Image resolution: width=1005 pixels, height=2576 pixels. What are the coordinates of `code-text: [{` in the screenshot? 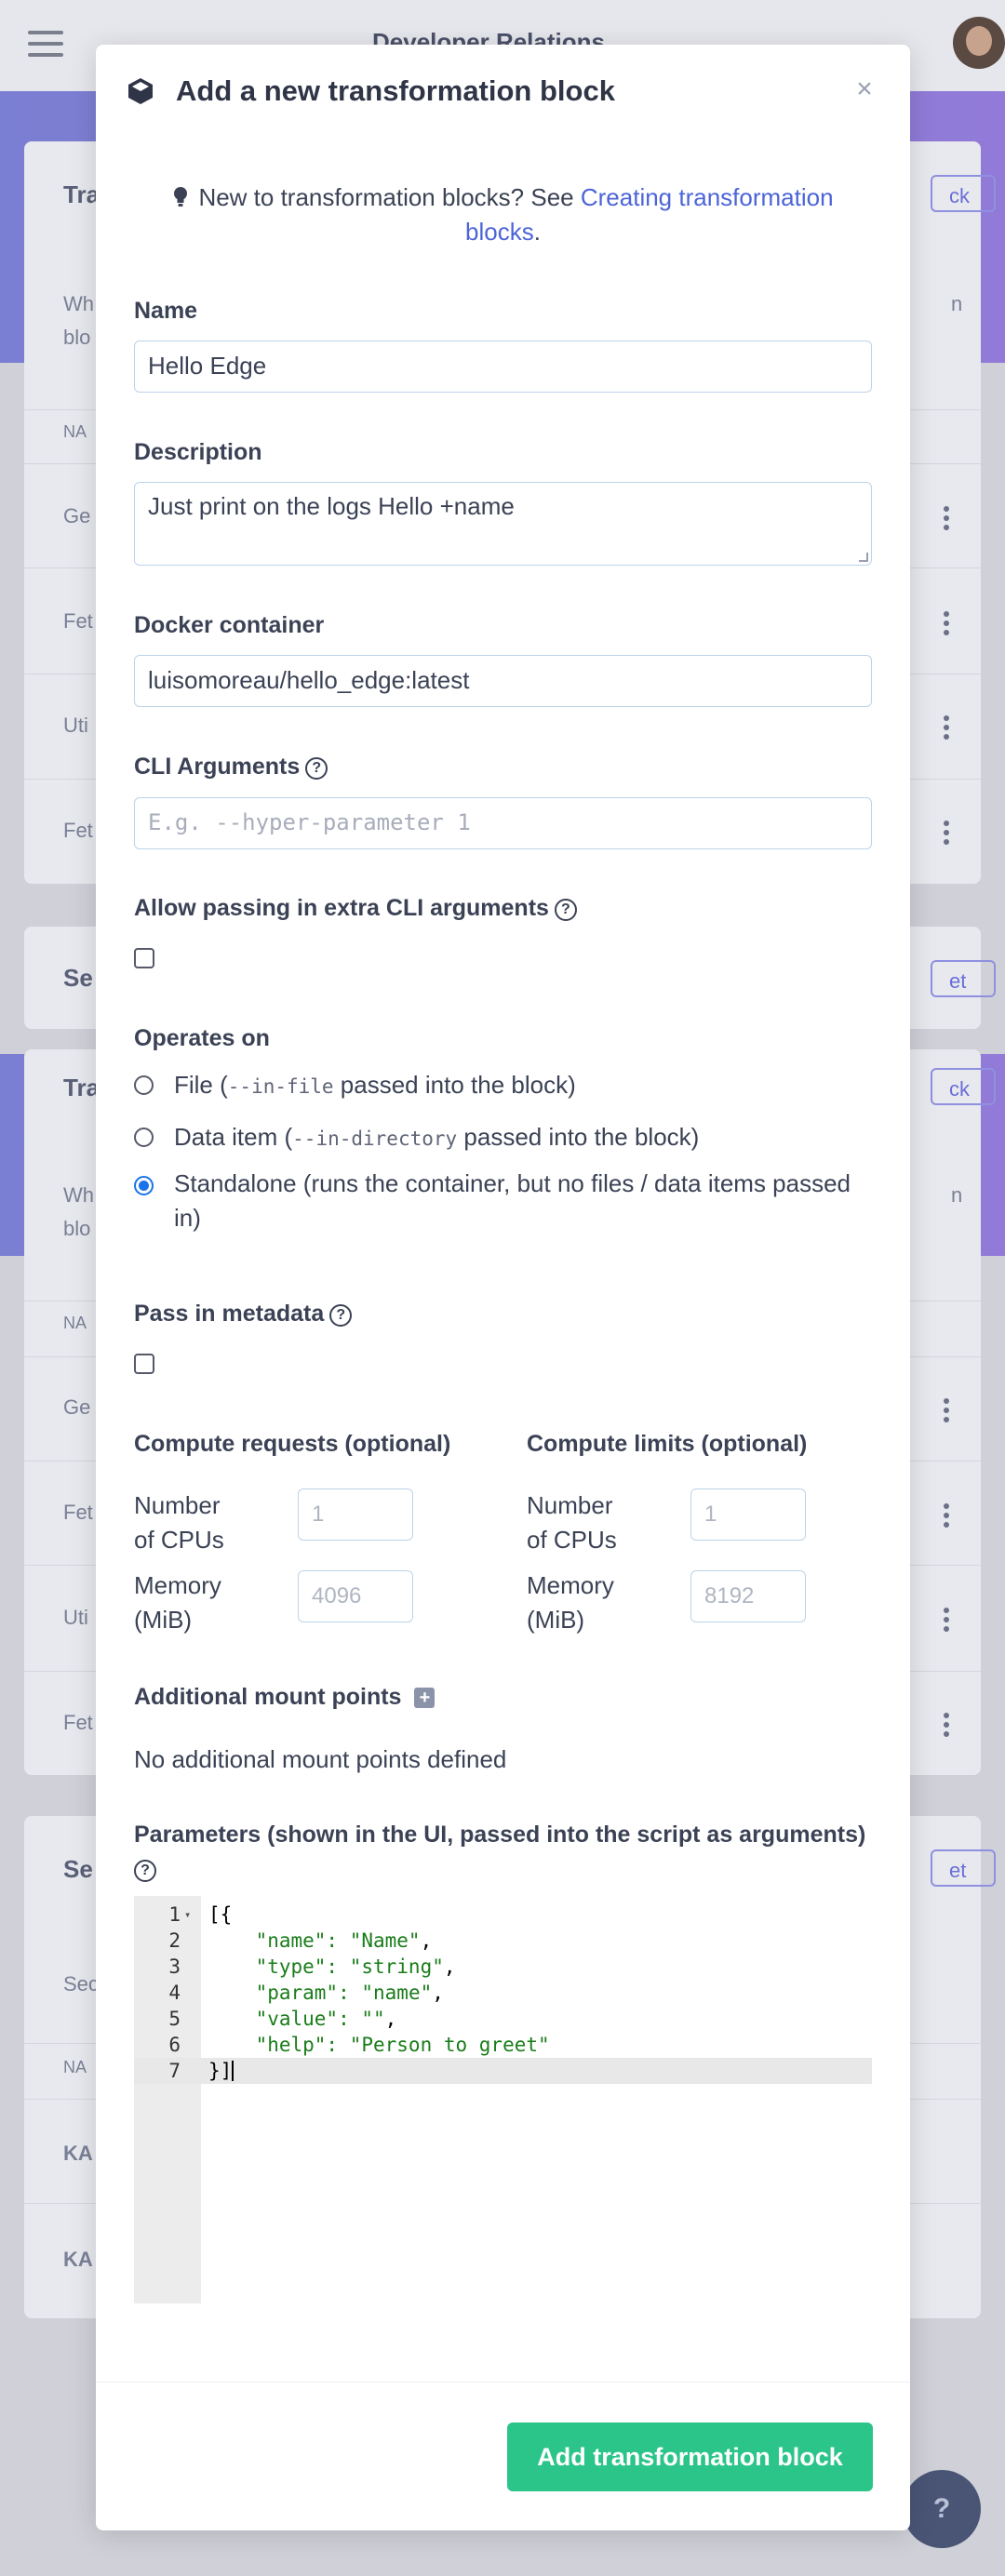 It's located at (220, 1914).